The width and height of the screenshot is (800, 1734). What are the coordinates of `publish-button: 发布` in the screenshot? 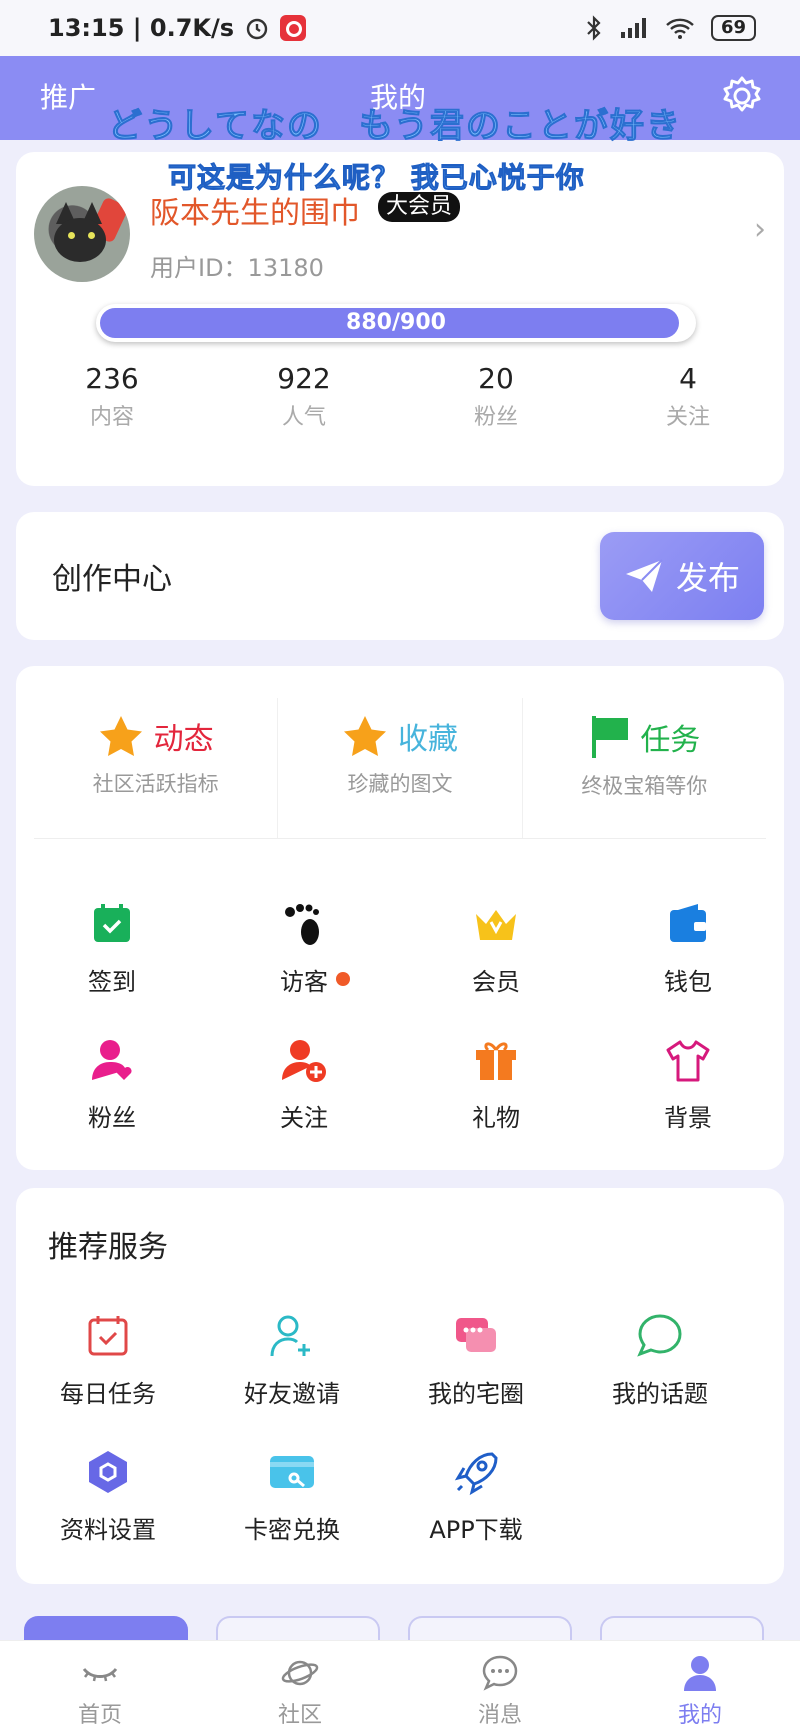 It's located at (682, 576).